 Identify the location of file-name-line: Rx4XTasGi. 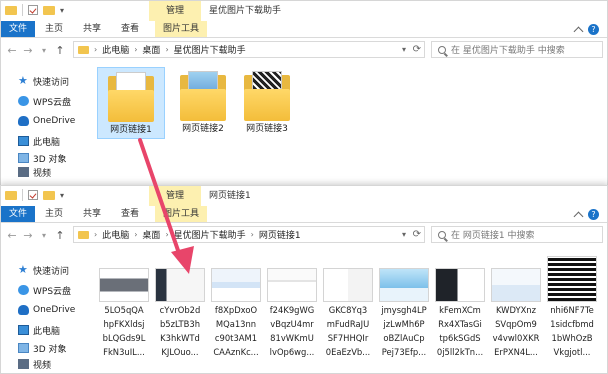
(460, 324).